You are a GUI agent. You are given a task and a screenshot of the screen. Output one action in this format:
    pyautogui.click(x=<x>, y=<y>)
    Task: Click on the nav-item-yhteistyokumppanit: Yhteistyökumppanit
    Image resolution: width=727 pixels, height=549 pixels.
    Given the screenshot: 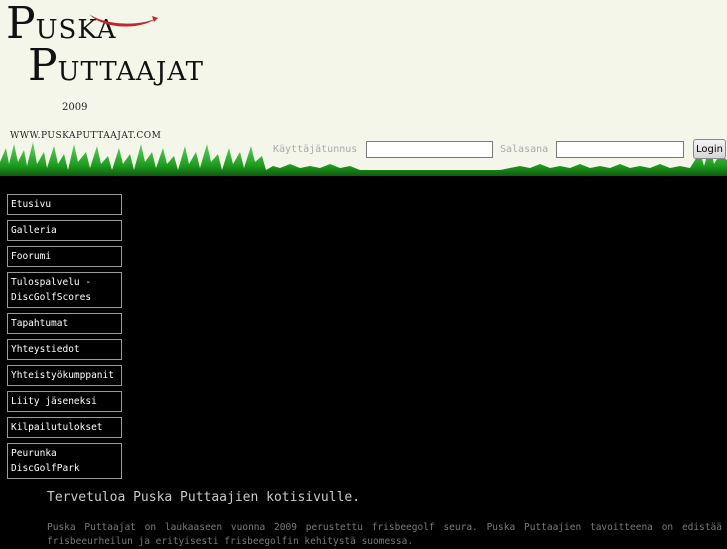 What is the action you would take?
    pyautogui.click(x=64, y=375)
    